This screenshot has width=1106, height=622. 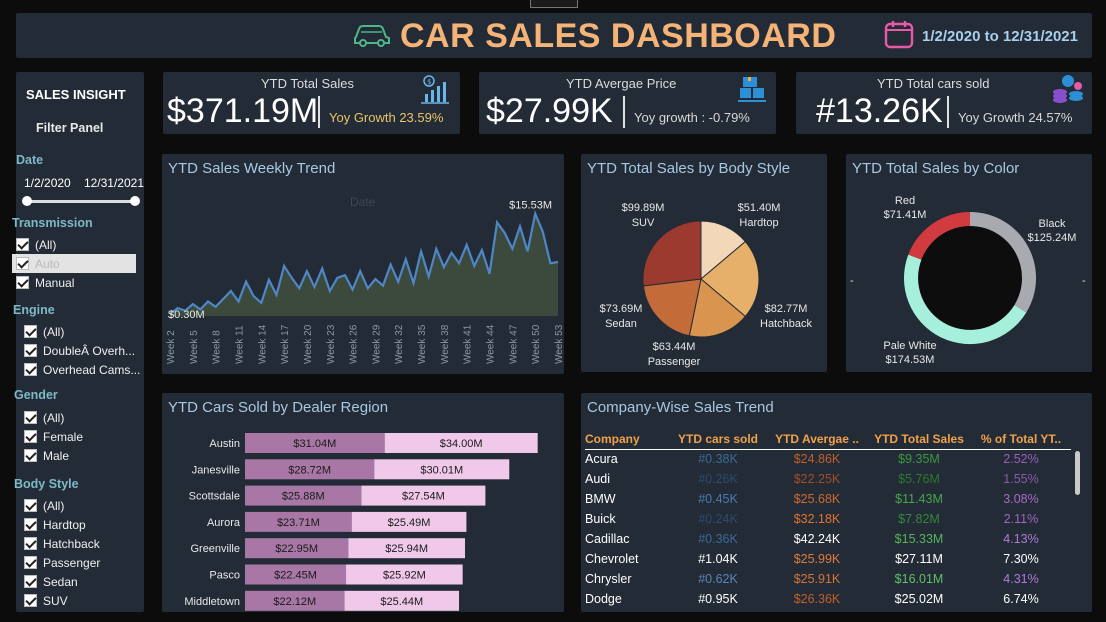 I want to click on date-slider-end-handle, so click(x=135, y=201).